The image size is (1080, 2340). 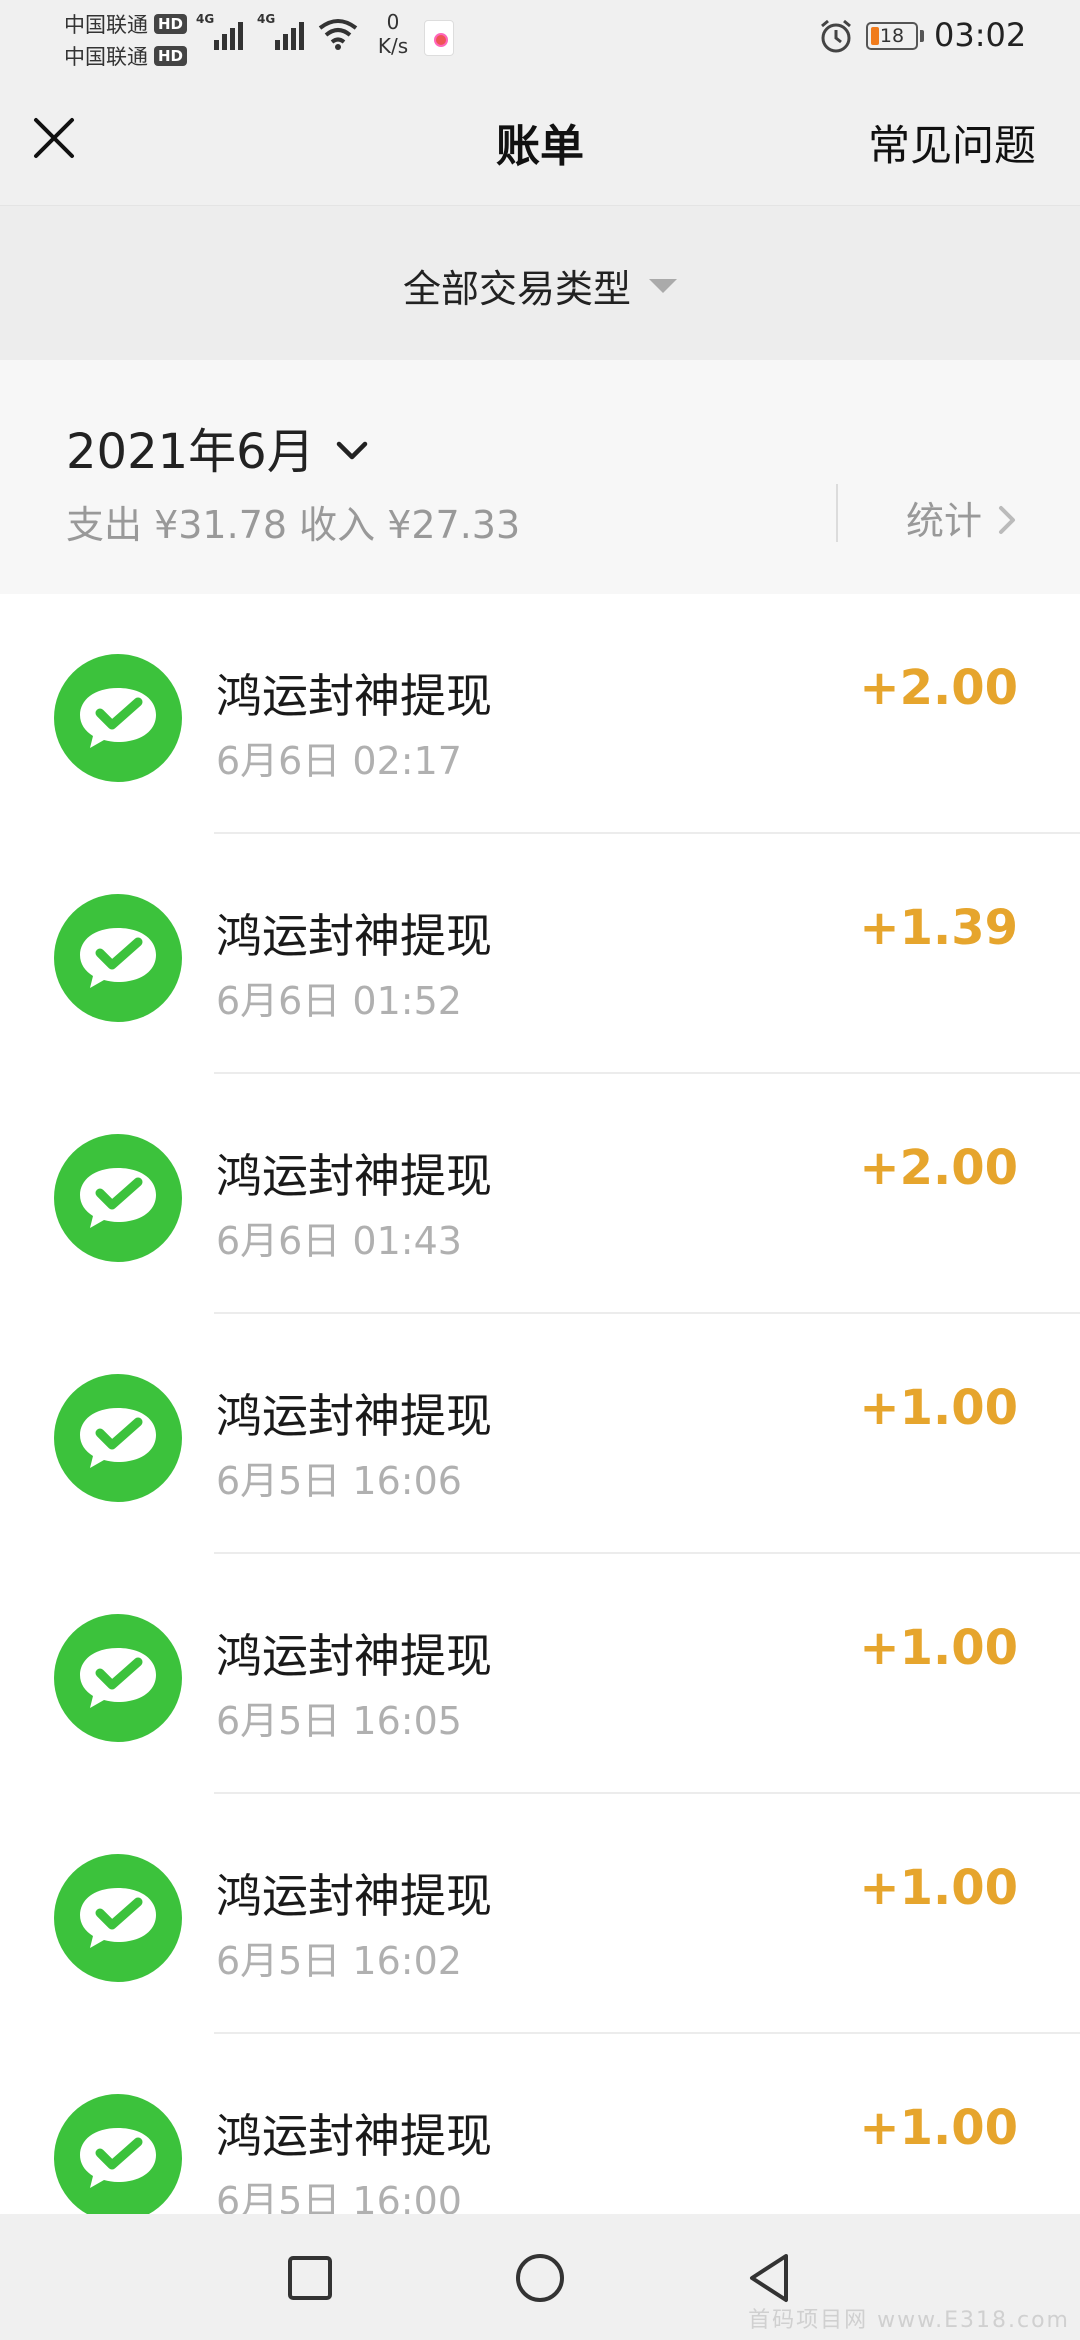 What do you see at coordinates (952, 142) in the screenshot?
I see `faq-link: 常见问题` at bounding box center [952, 142].